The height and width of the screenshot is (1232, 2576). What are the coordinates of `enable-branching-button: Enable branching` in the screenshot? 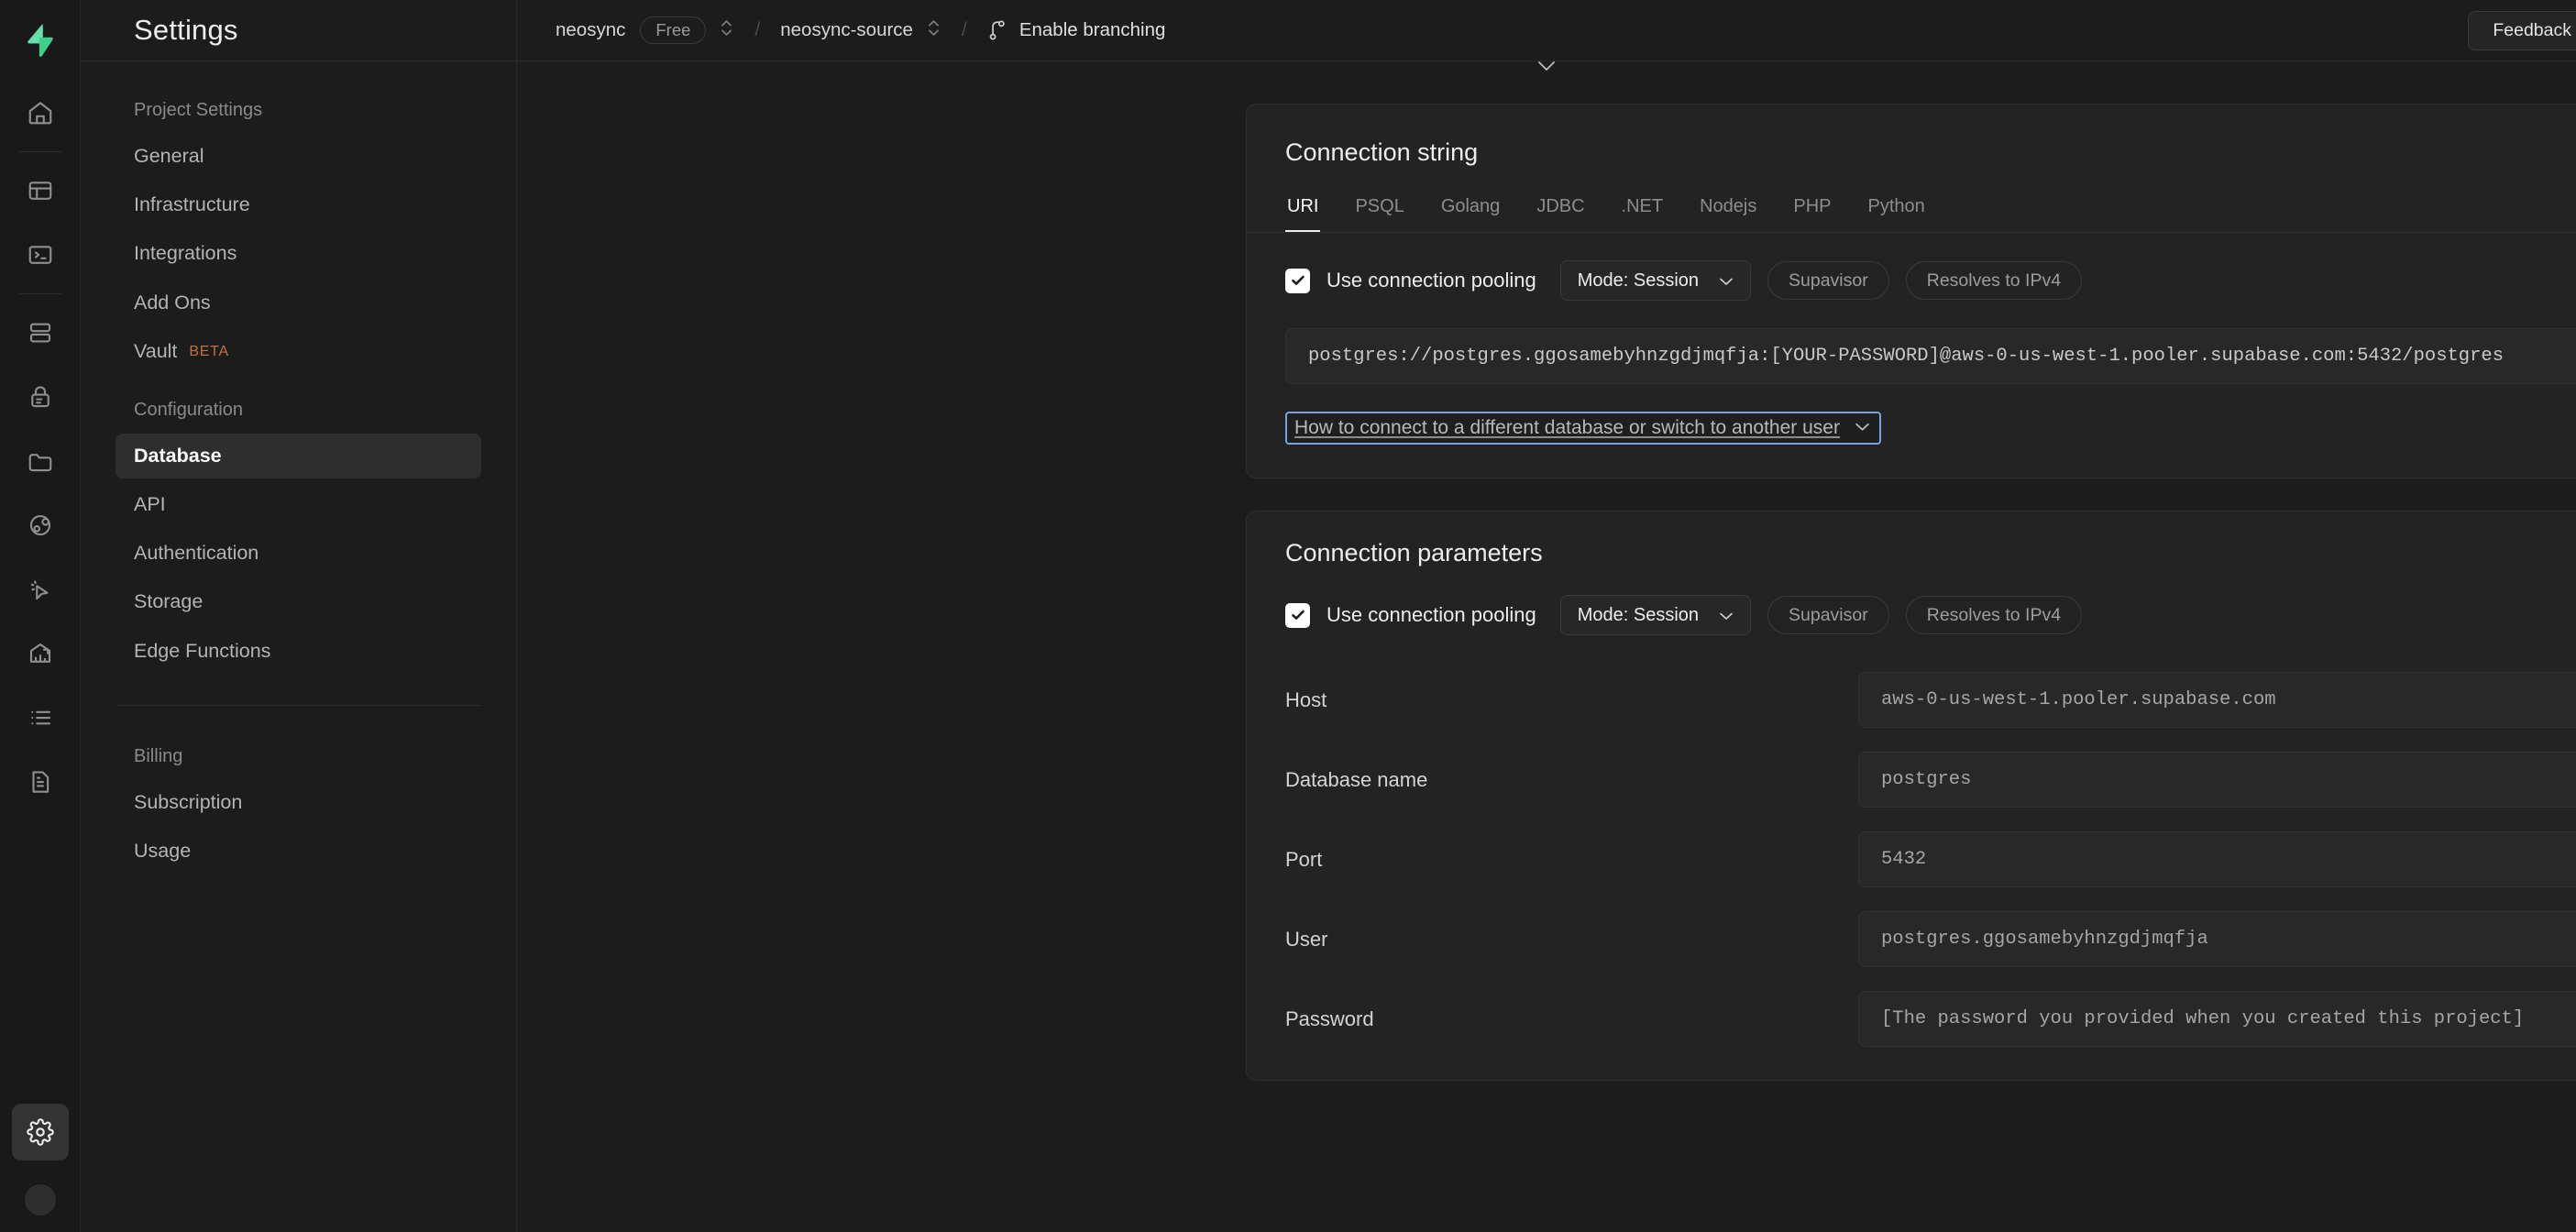 It's located at (1076, 30).